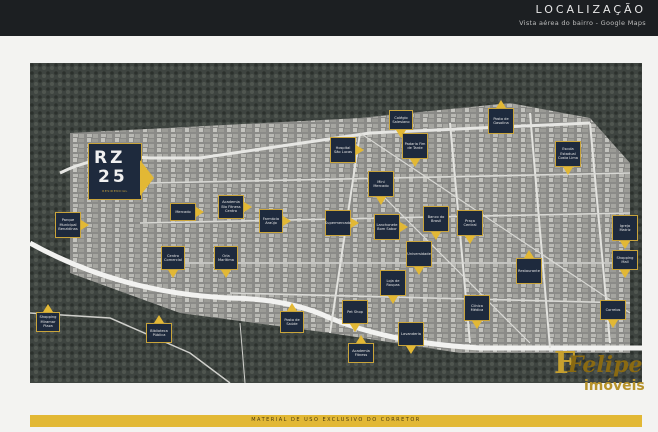 This screenshot has width=658, height=432. I want to click on location-pin-label: Biblioteca Pública, so click(159, 332).